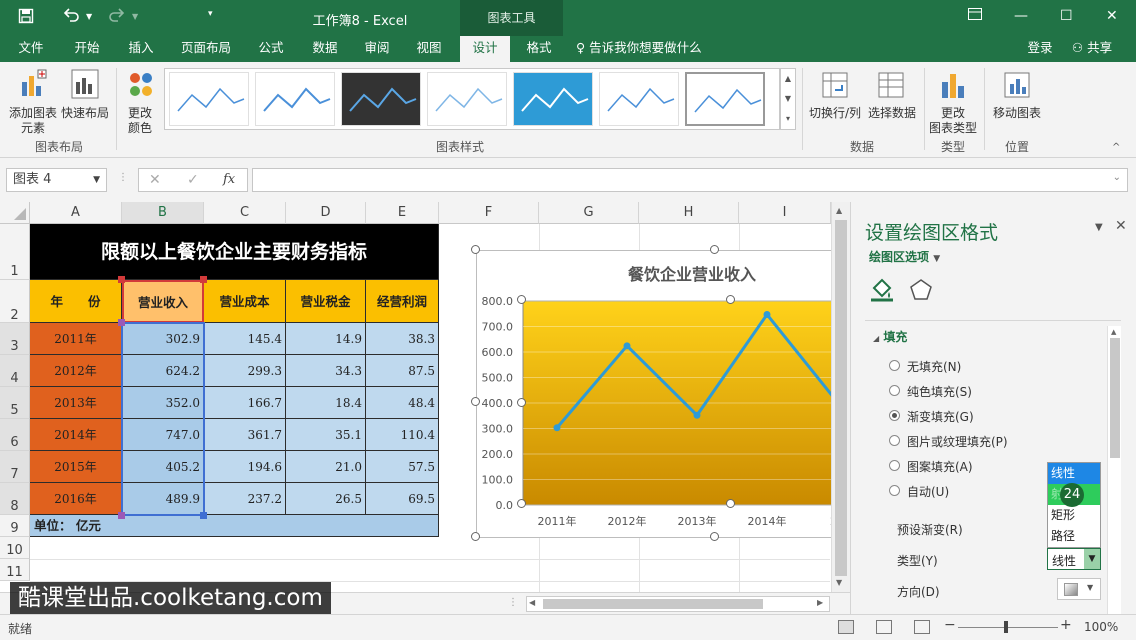 The image size is (1136, 640). I want to click on horizontal-scrollbar: ◀ ▶, so click(678, 604).